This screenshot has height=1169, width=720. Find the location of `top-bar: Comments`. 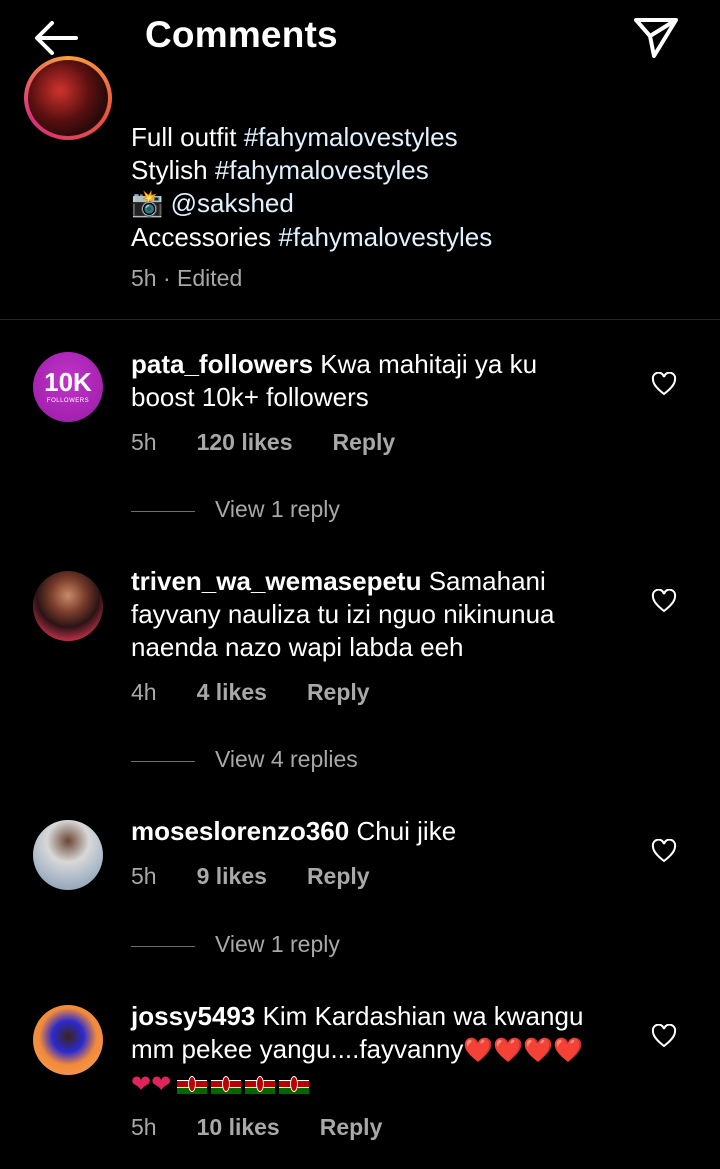

top-bar: Comments is located at coordinates (360, 36).